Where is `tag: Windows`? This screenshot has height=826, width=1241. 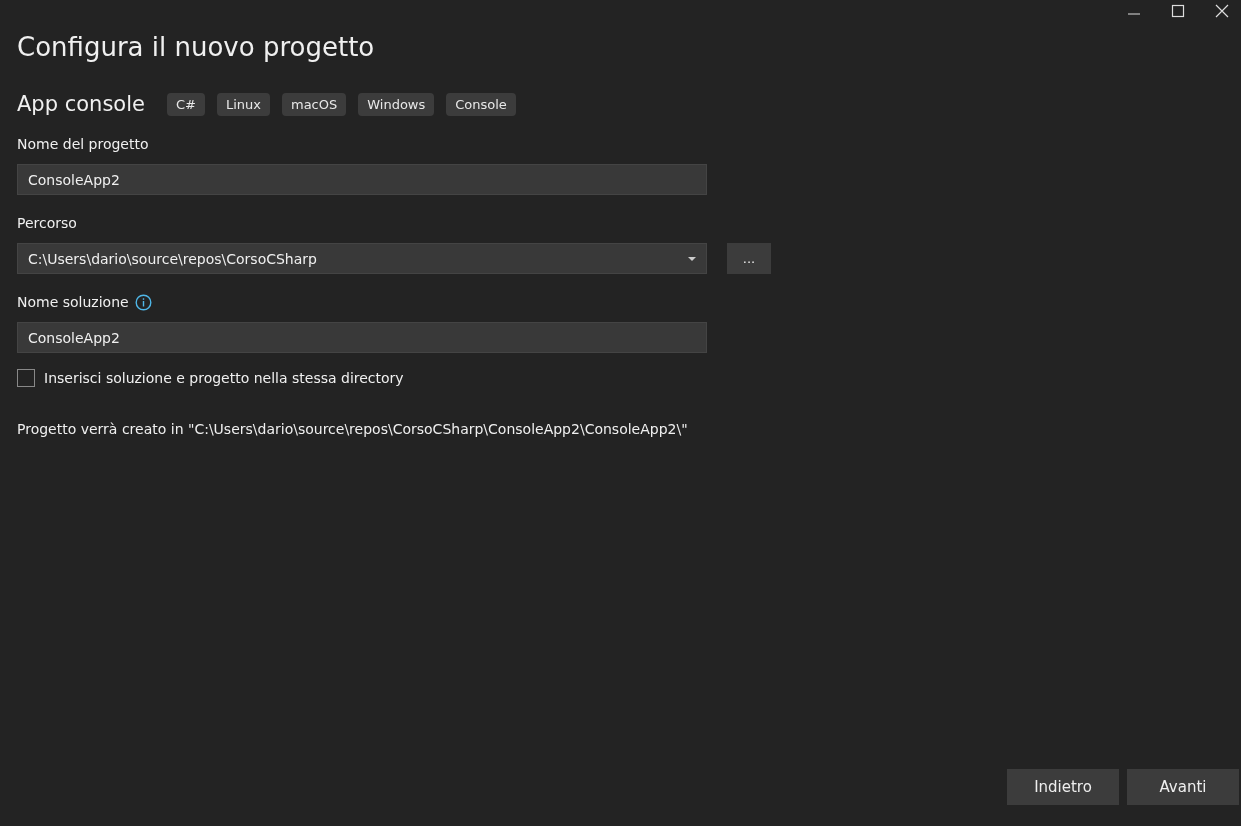
tag: Windows is located at coordinates (396, 104).